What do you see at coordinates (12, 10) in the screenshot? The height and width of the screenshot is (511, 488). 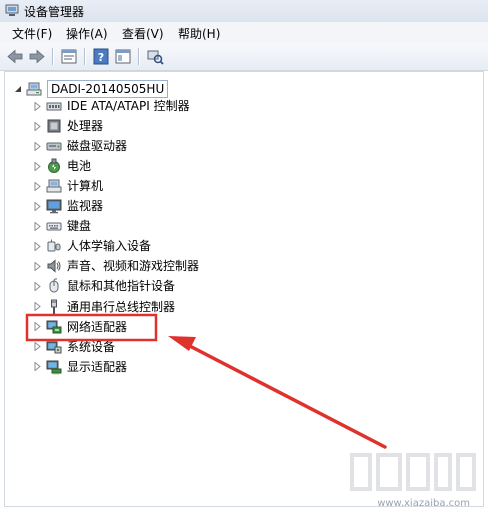 I see `device-manager-icon` at bounding box center [12, 10].